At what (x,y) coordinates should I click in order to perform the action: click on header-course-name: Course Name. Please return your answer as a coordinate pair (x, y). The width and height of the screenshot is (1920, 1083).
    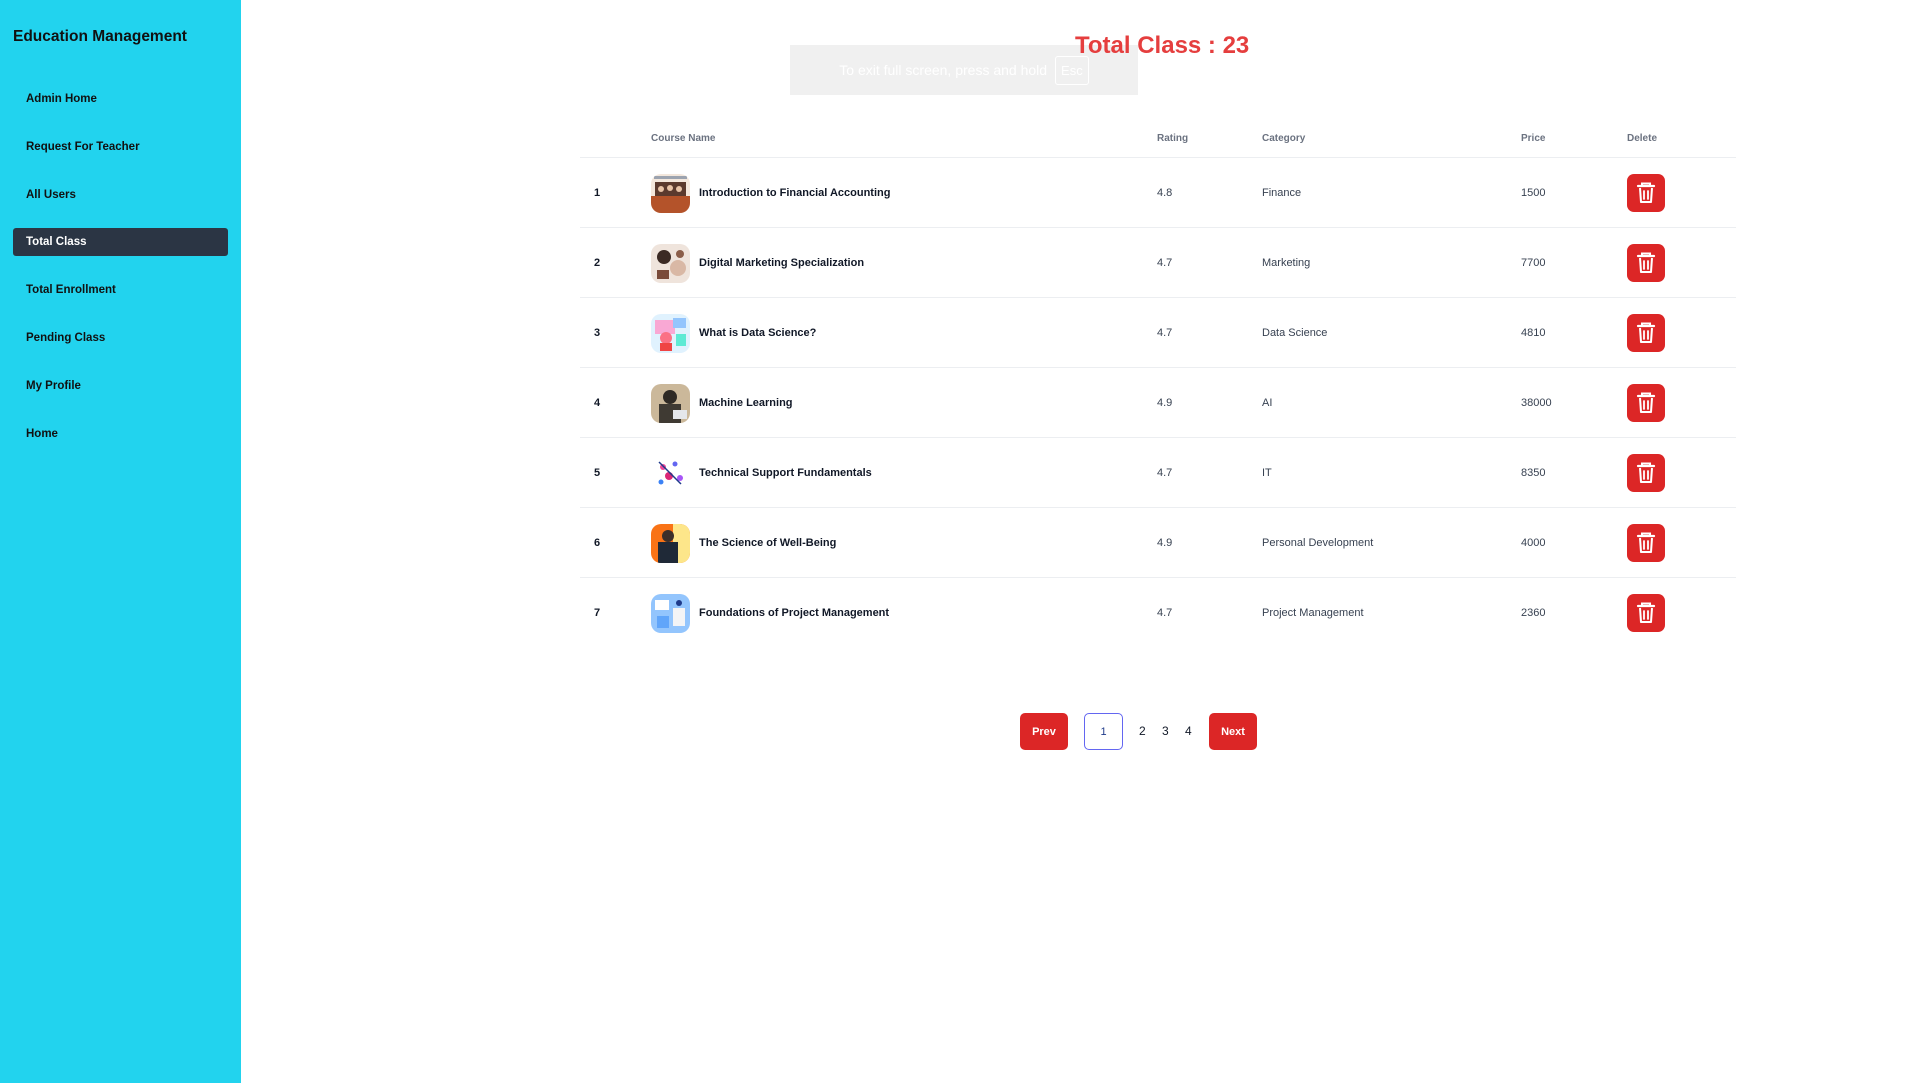
    Looking at the image, I should click on (683, 138).